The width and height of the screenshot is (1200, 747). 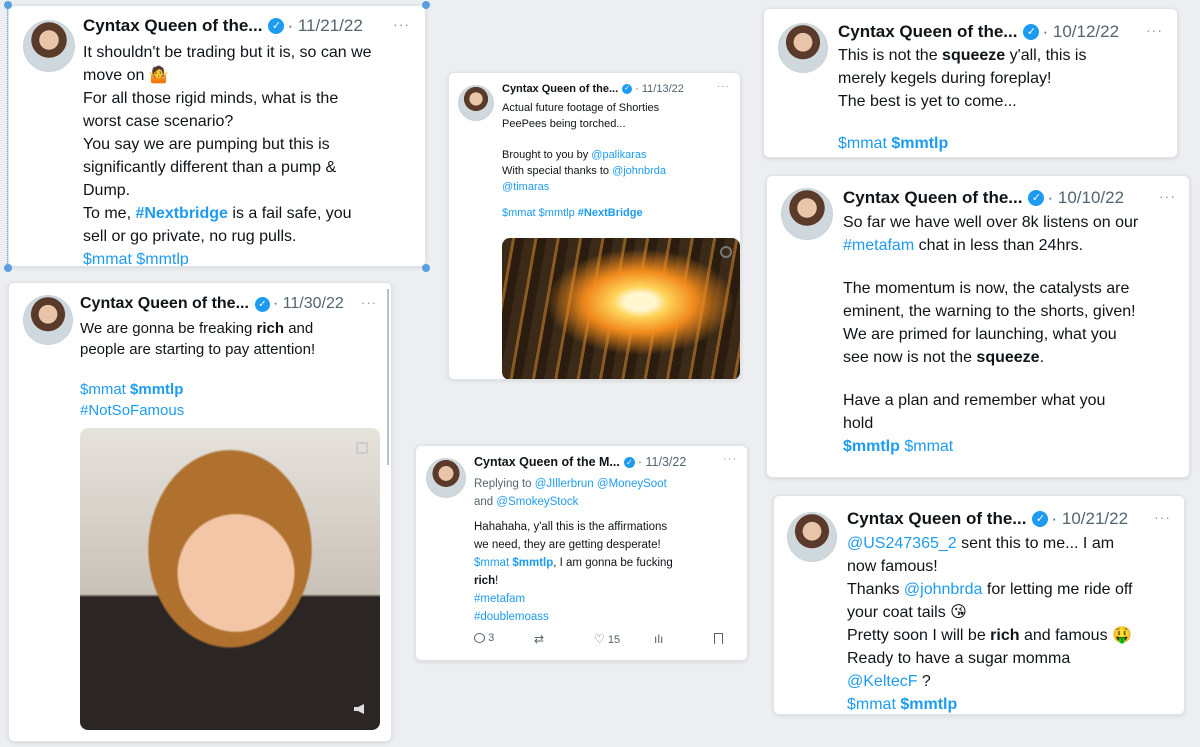 What do you see at coordinates (181, 213) in the screenshot?
I see `hashtag-link: #Nextbridge` at bounding box center [181, 213].